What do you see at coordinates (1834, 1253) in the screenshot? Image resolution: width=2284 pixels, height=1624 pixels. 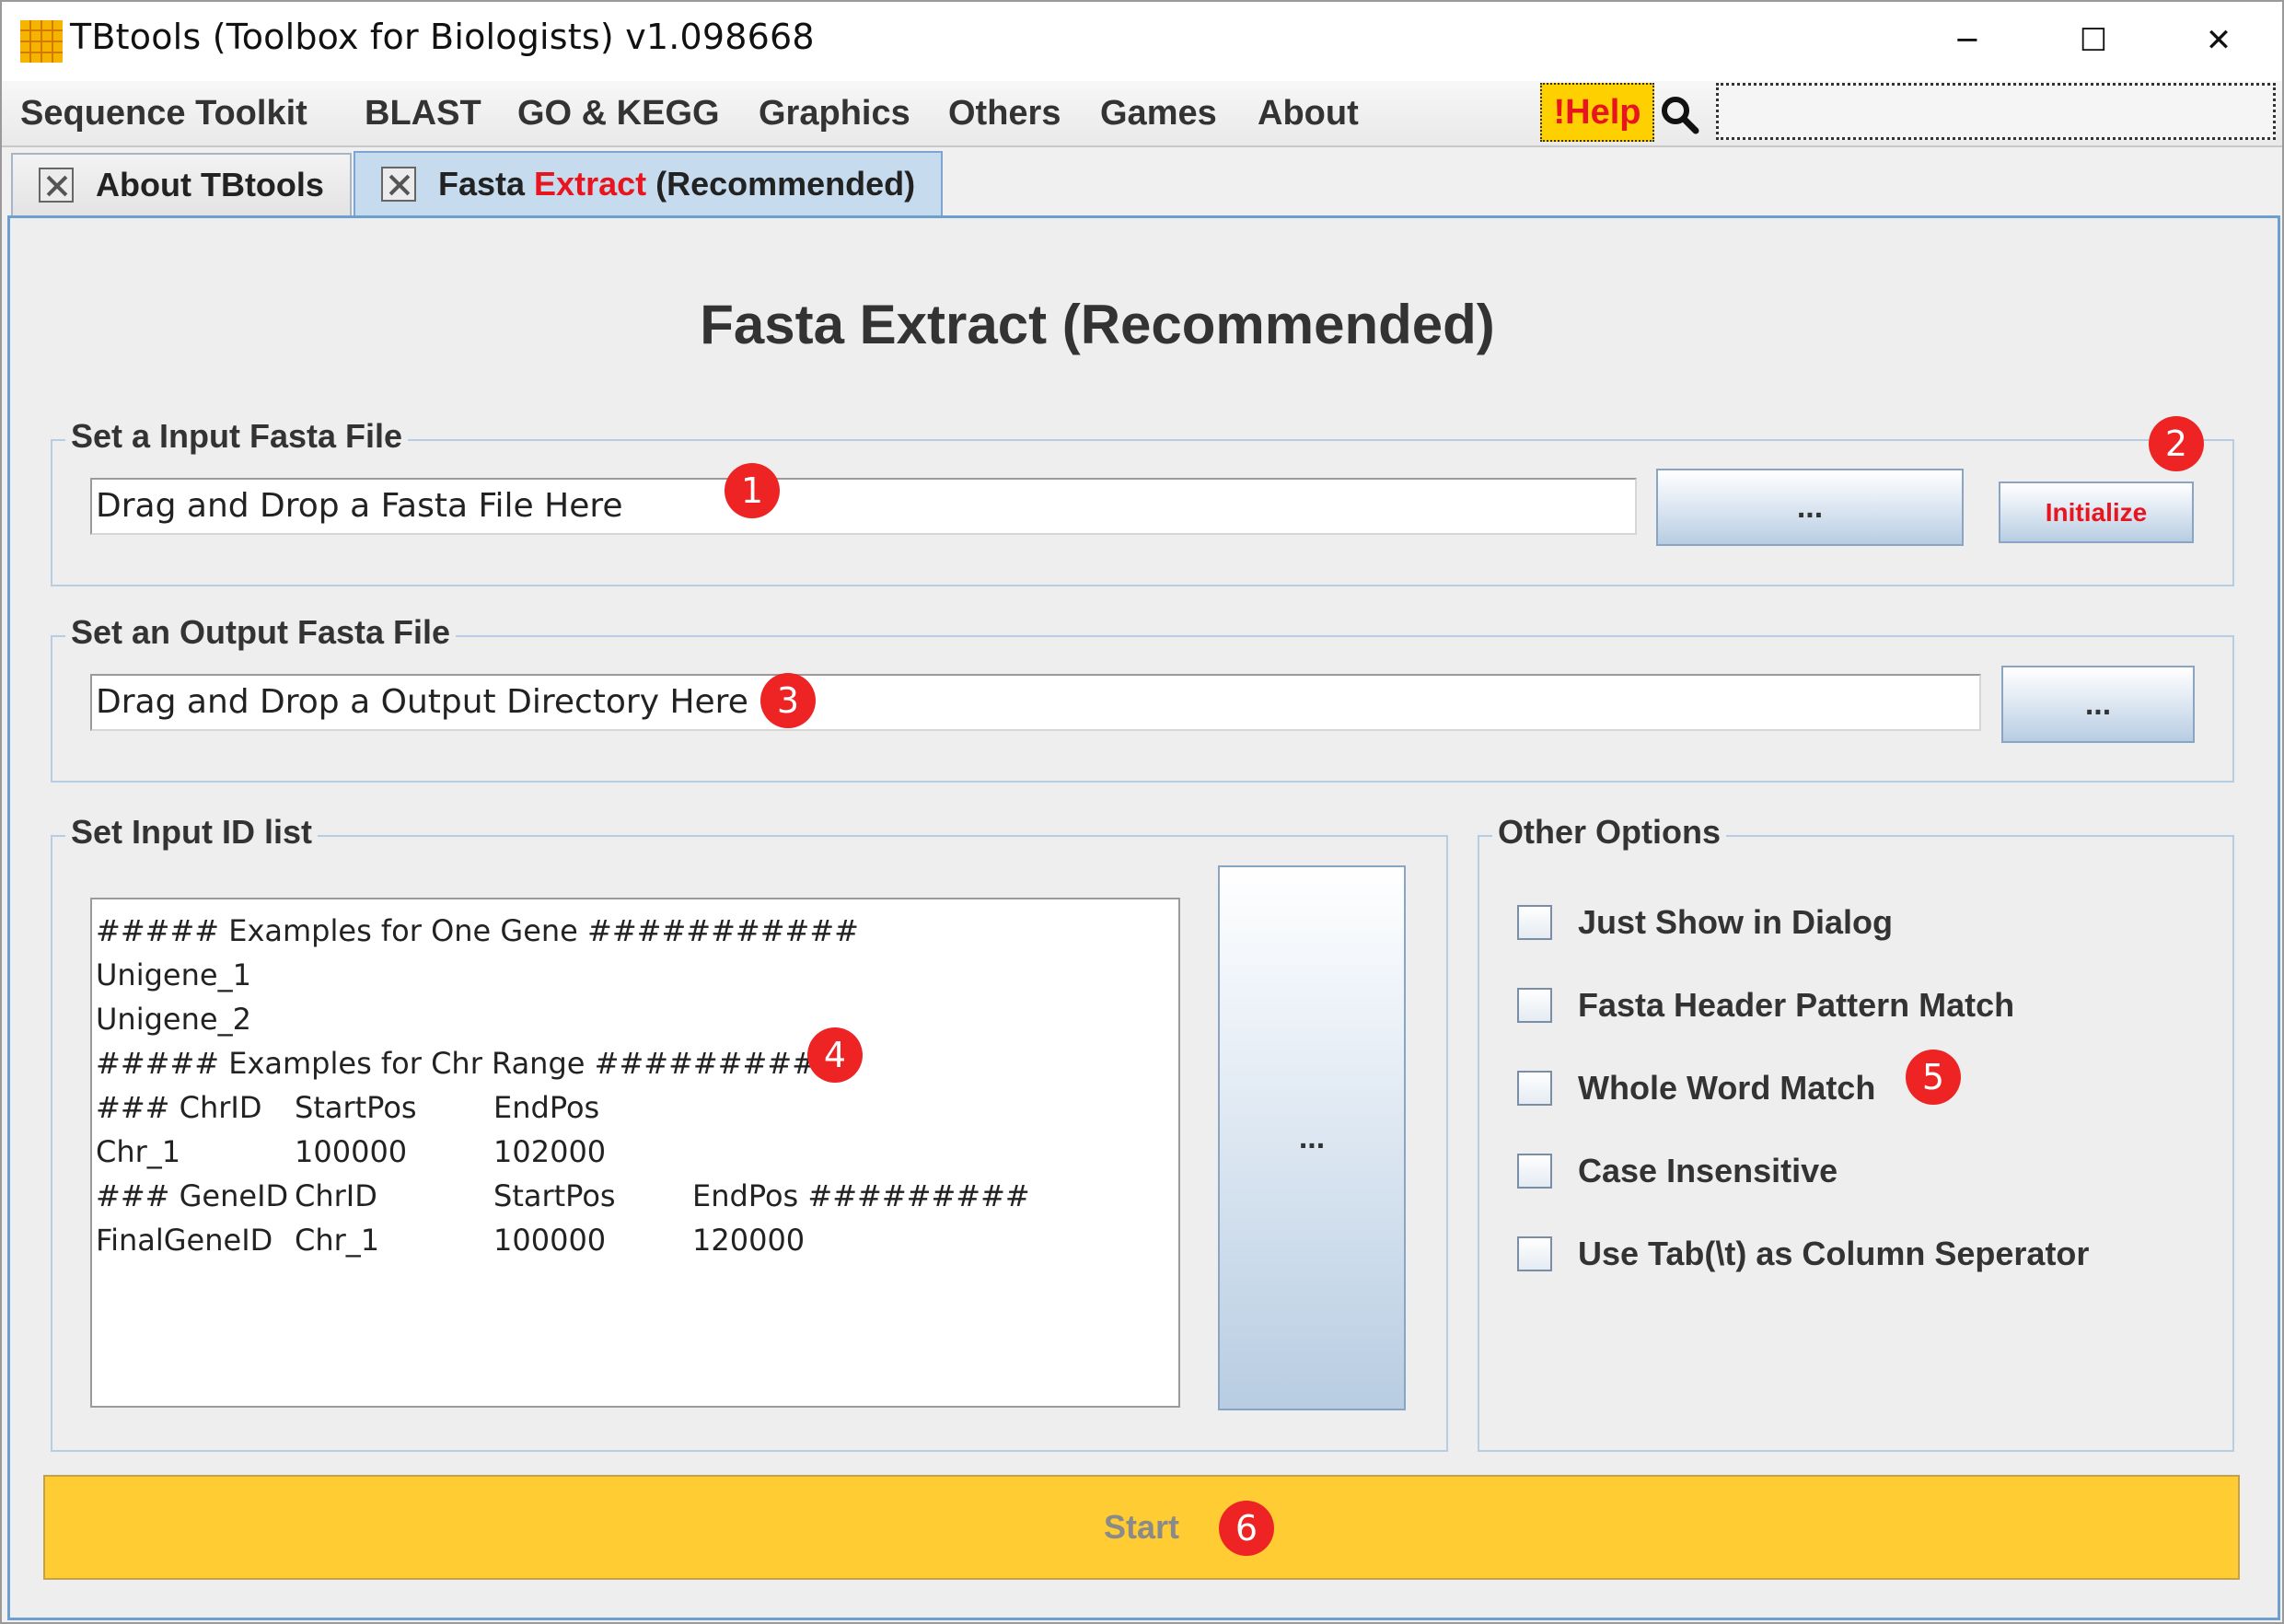 I see `option-label: Use Tab(\t) as Column Seperator` at bounding box center [1834, 1253].